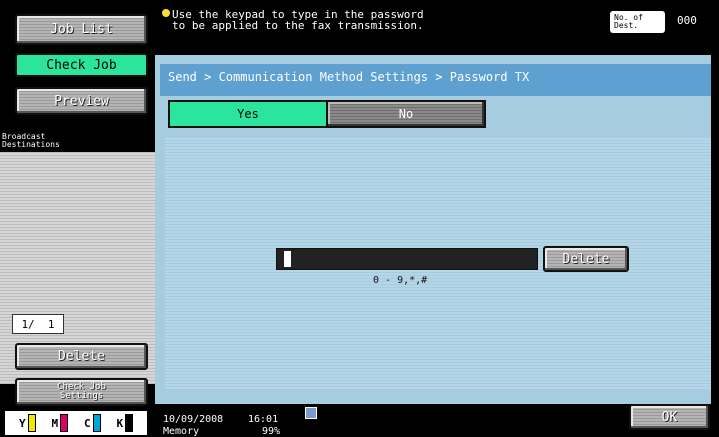 The height and width of the screenshot is (437, 719). What do you see at coordinates (129, 423) in the screenshot?
I see `toner-k-bar` at bounding box center [129, 423].